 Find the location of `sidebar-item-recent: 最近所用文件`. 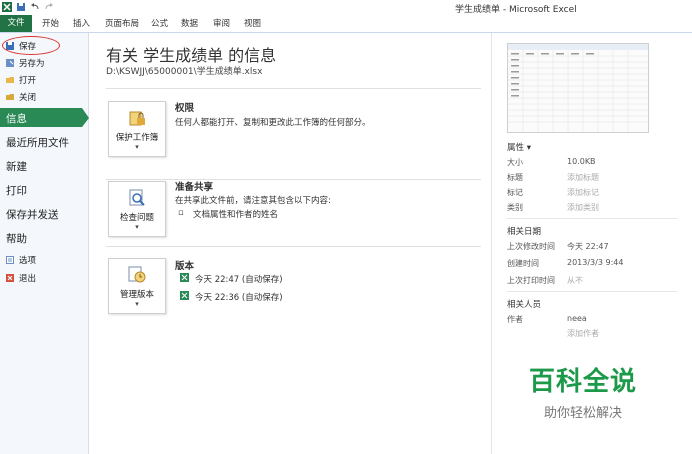

sidebar-item-recent: 最近所用文件 is located at coordinates (37, 142).